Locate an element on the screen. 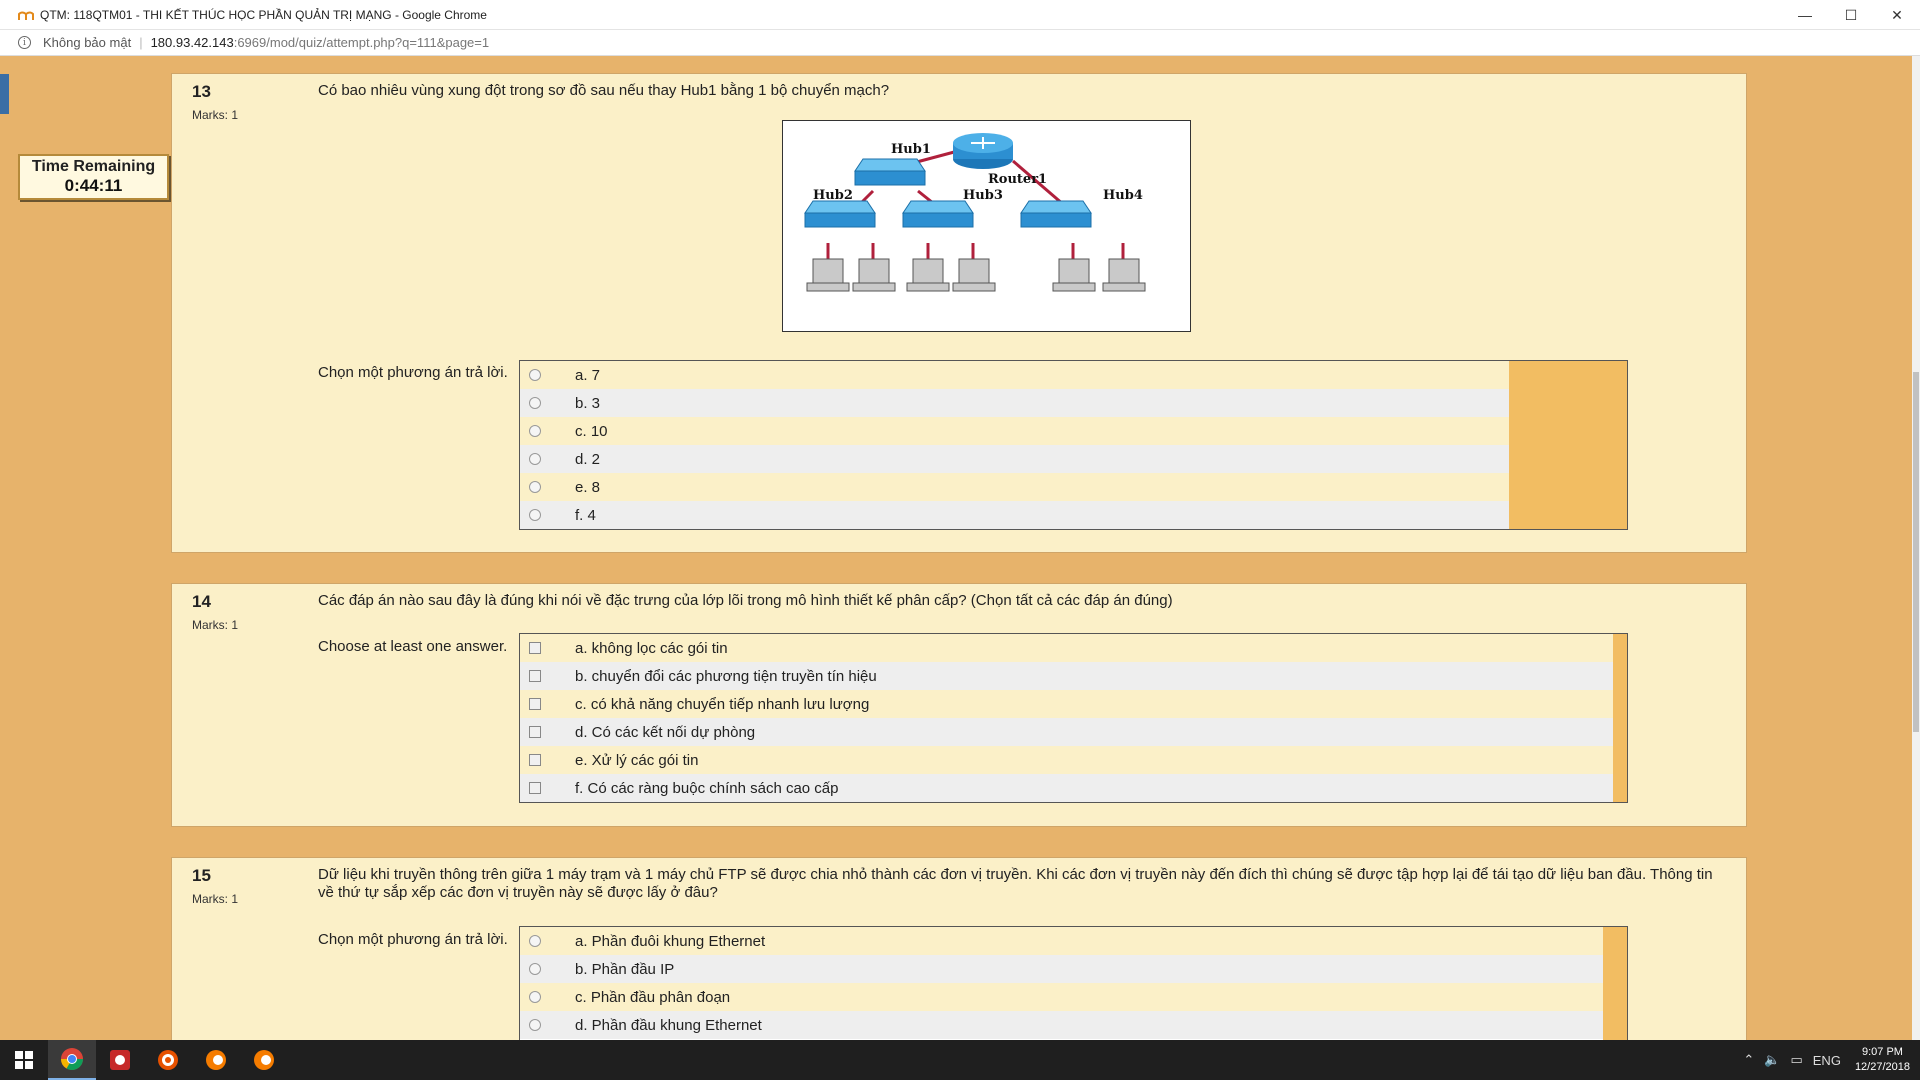 This screenshot has height=1080, width=1920. option-label: b. Phần đầu IP is located at coordinates (624, 969).